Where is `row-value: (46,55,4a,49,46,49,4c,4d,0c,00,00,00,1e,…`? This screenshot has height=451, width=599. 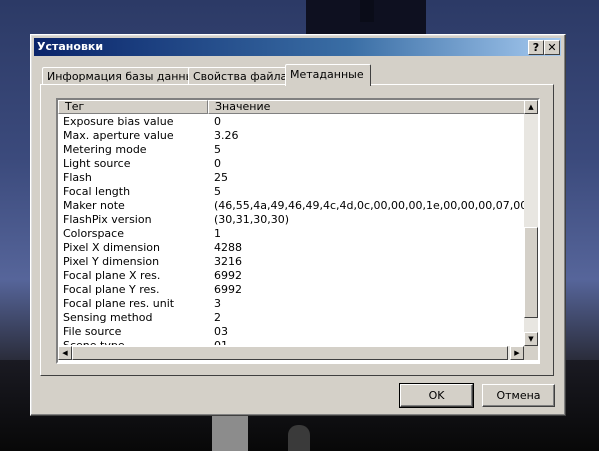 row-value: (46,55,4a,49,46,49,4c,4d,0c,00,00,00,1e,… is located at coordinates (369, 205).